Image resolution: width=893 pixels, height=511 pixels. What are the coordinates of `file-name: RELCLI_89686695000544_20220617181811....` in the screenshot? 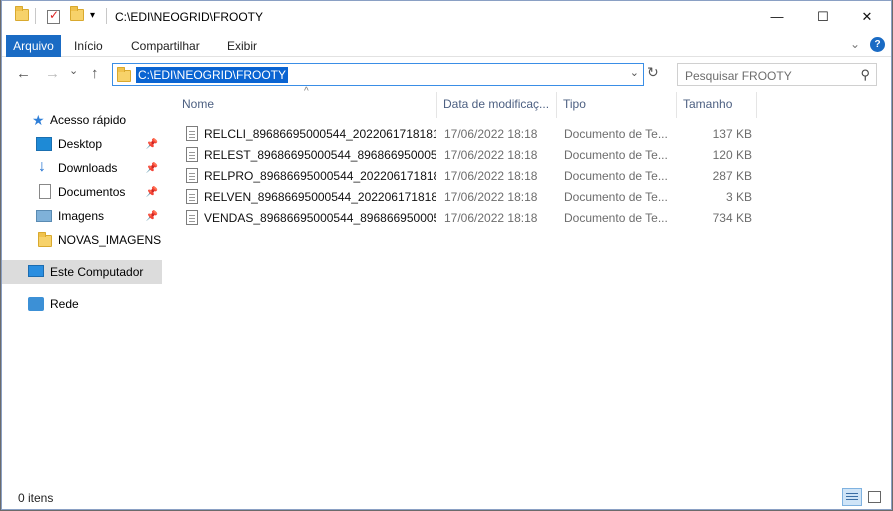 It's located at (320, 134).